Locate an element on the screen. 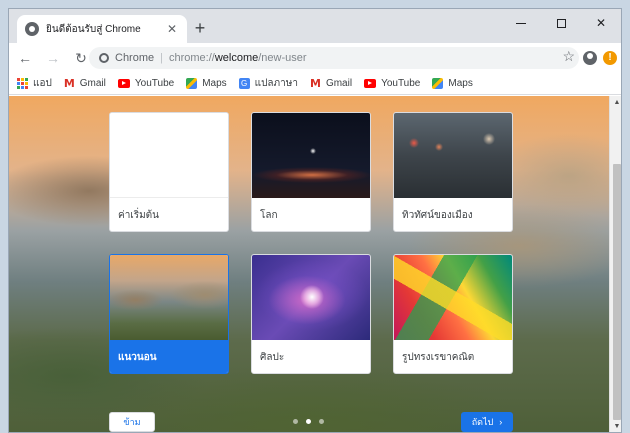 This screenshot has height=433, width=630. tab-close-icon: ✕ is located at coordinates (172, 29).